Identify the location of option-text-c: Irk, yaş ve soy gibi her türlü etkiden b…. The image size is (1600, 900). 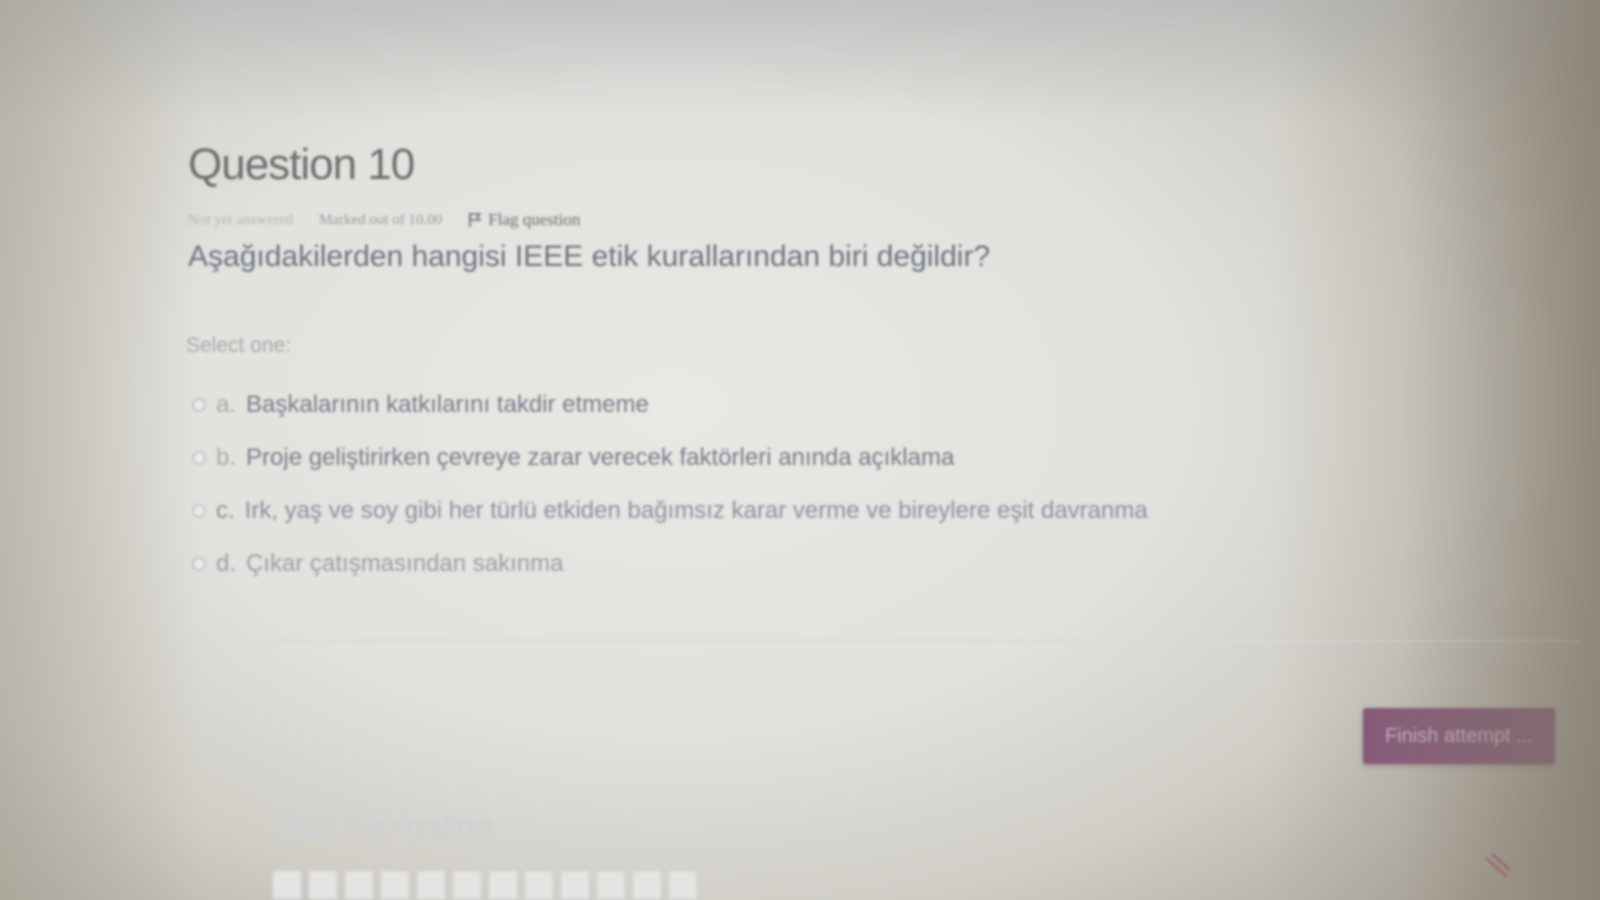
(696, 510).